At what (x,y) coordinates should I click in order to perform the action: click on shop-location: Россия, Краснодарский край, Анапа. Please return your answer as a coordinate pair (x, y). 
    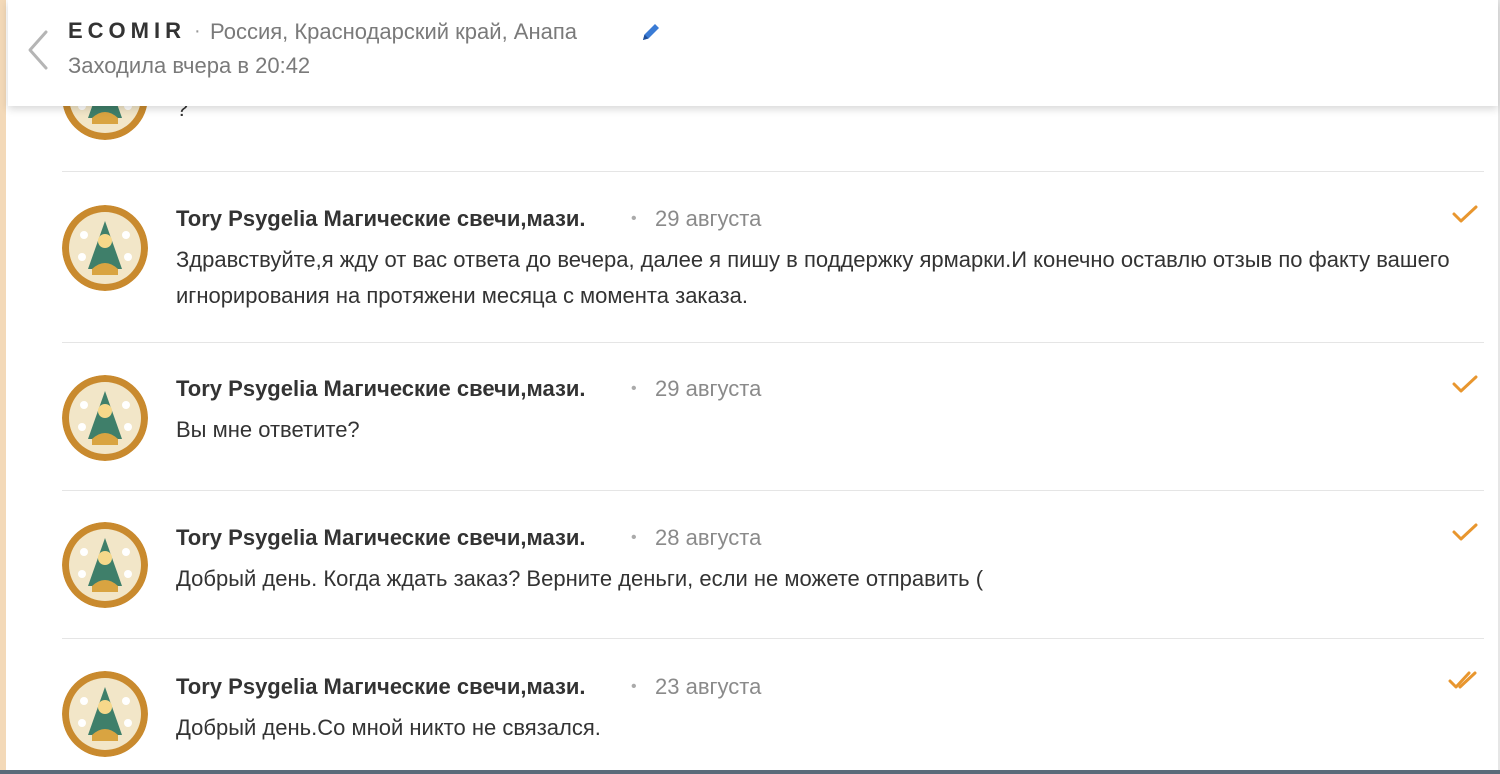
    Looking at the image, I should click on (393, 31).